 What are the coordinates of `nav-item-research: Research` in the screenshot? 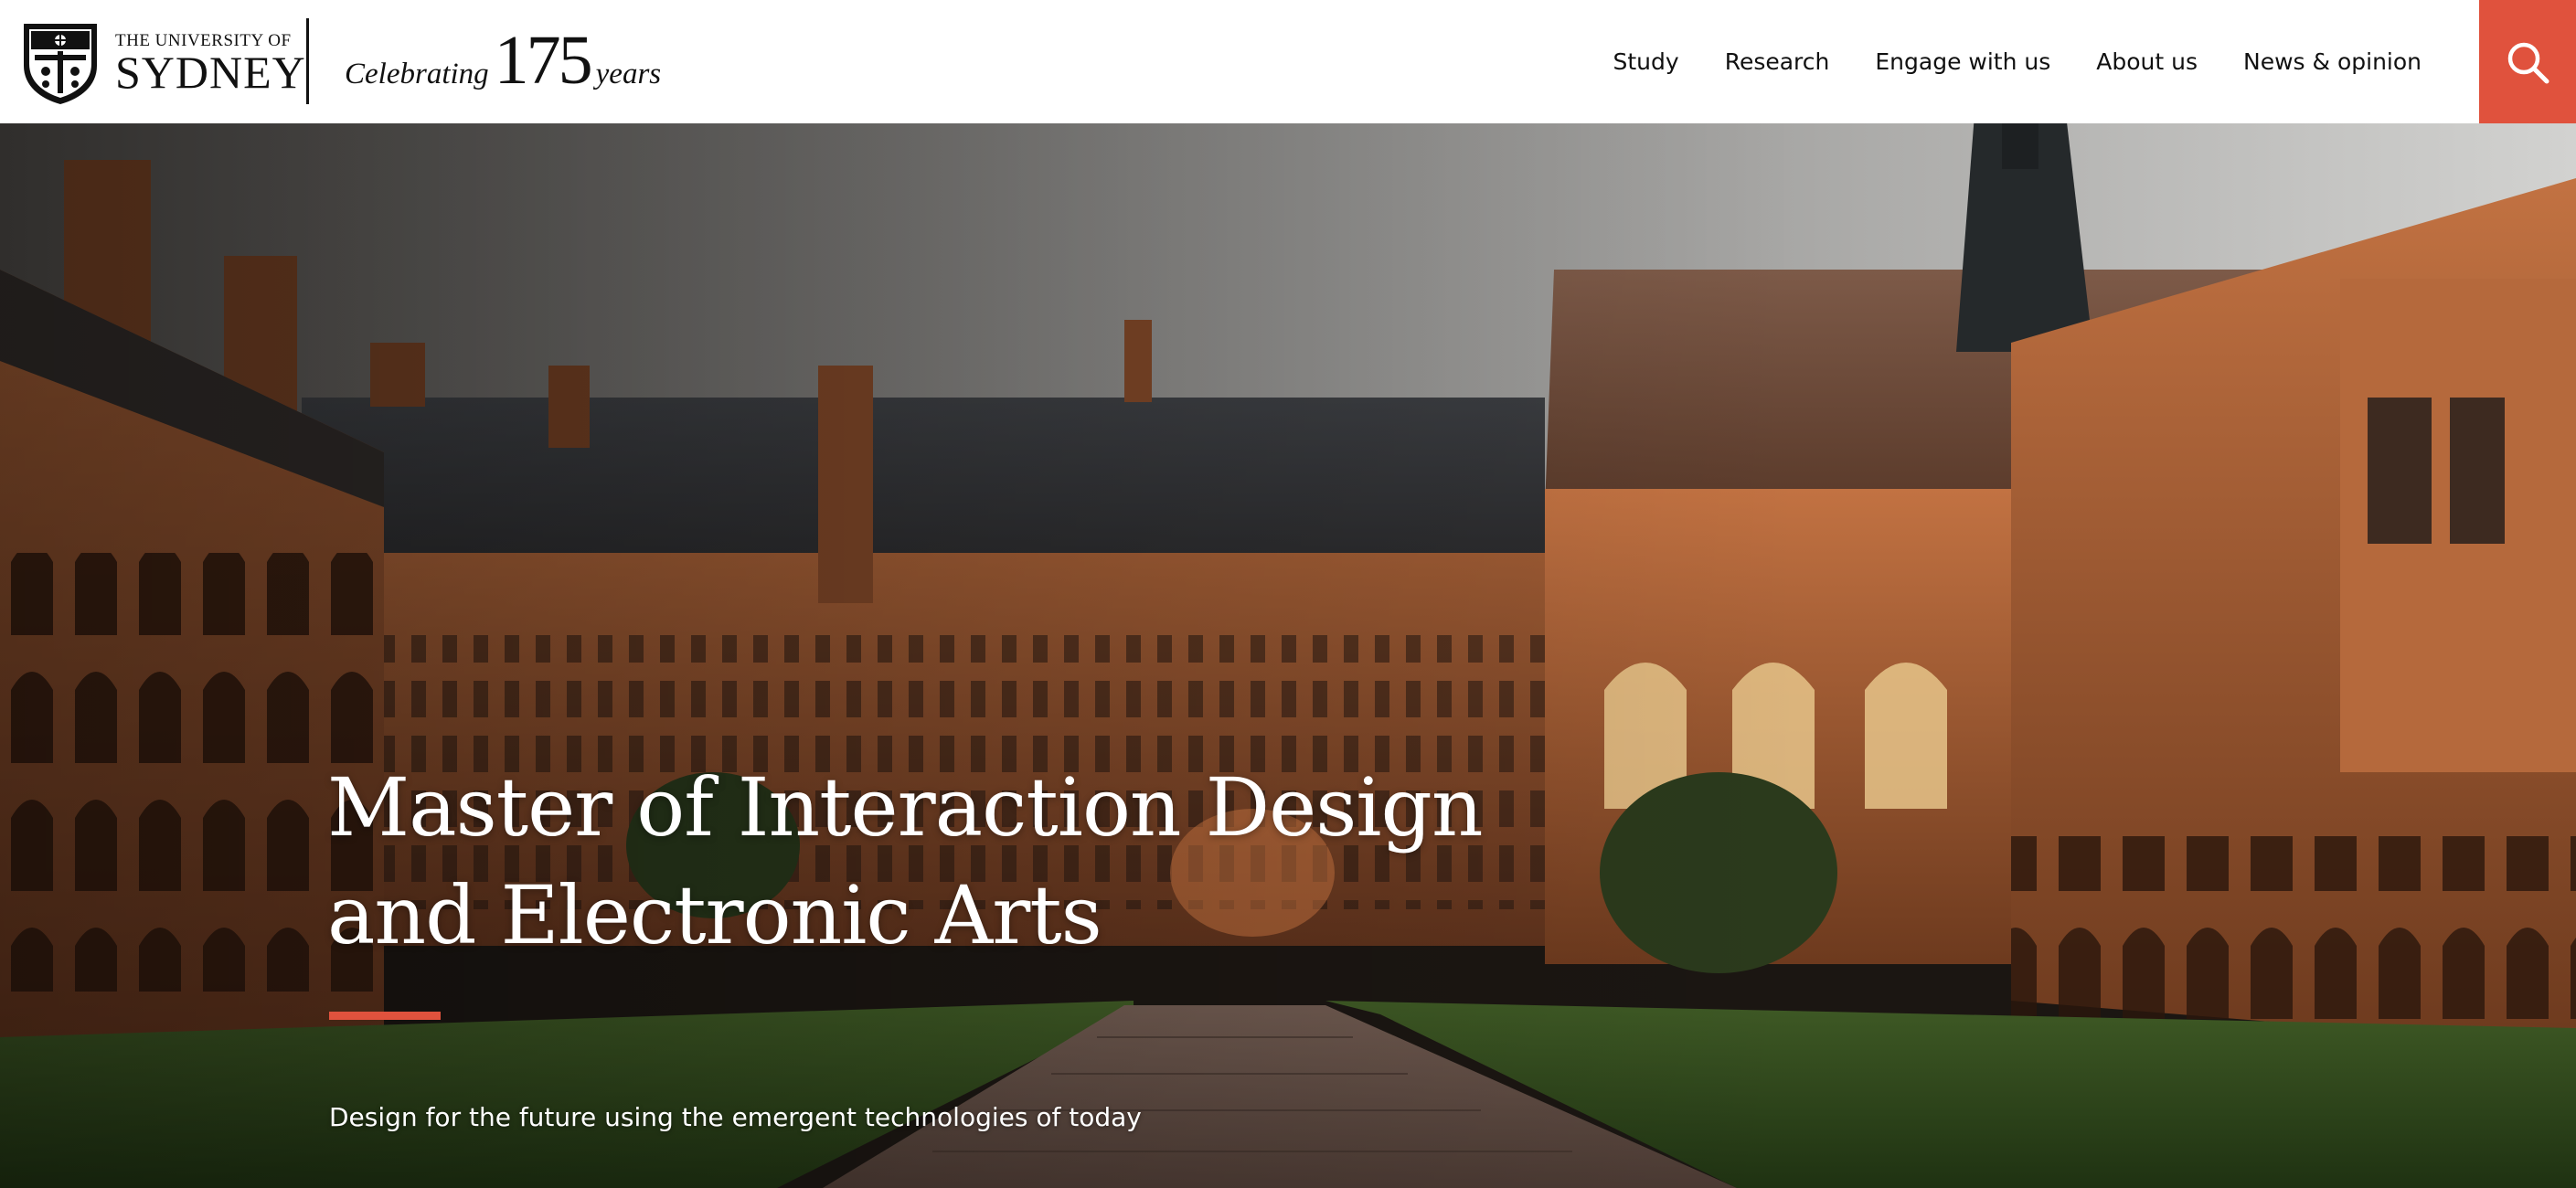 It's located at (1777, 61).